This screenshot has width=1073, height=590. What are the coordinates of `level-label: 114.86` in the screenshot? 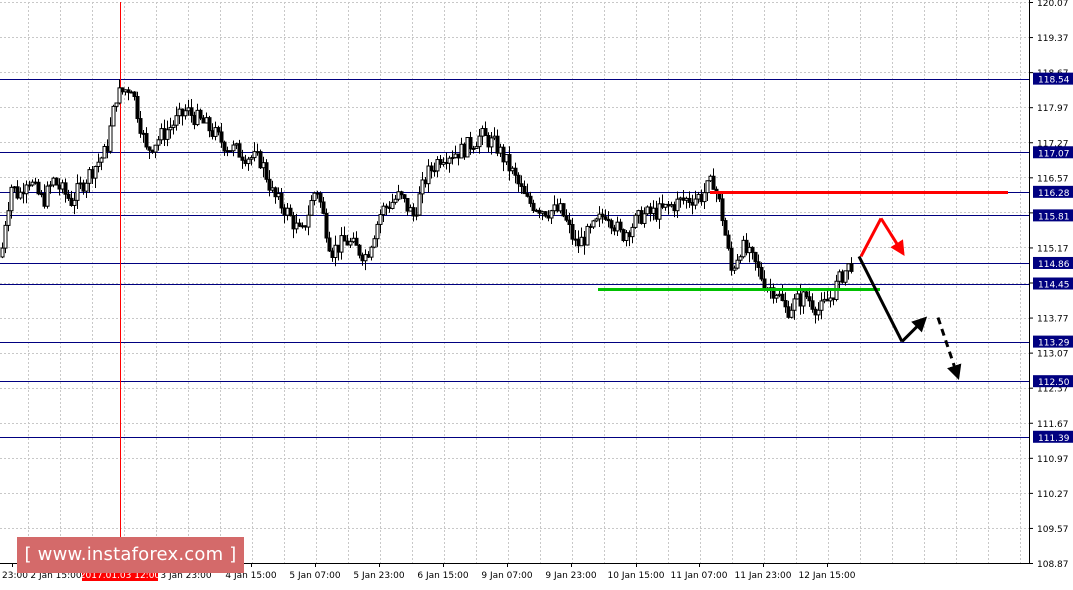 It's located at (1054, 265).